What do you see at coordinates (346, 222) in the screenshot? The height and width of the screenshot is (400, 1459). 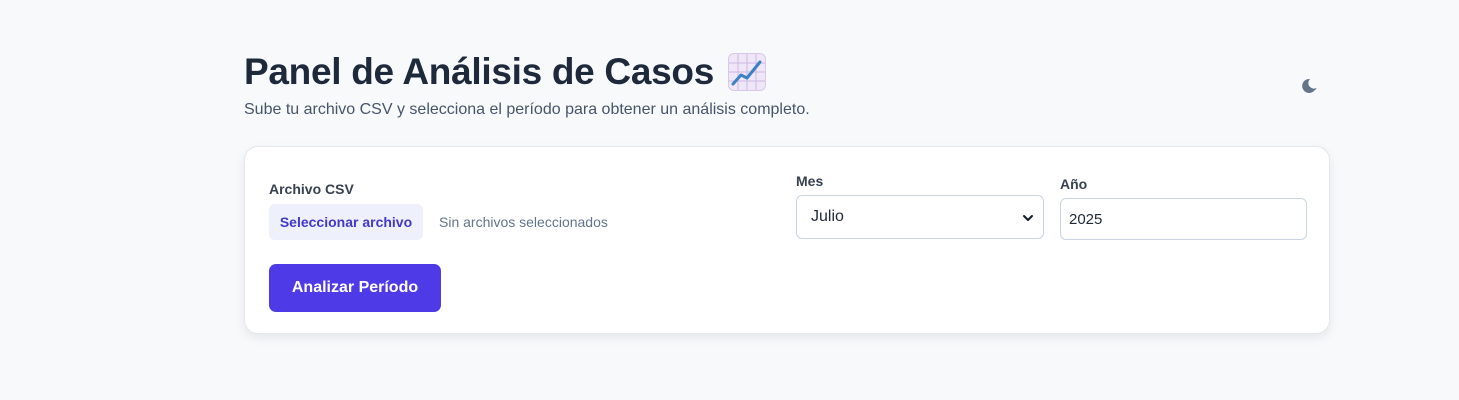 I see `select-file-button: Seleccionar archivo` at bounding box center [346, 222].